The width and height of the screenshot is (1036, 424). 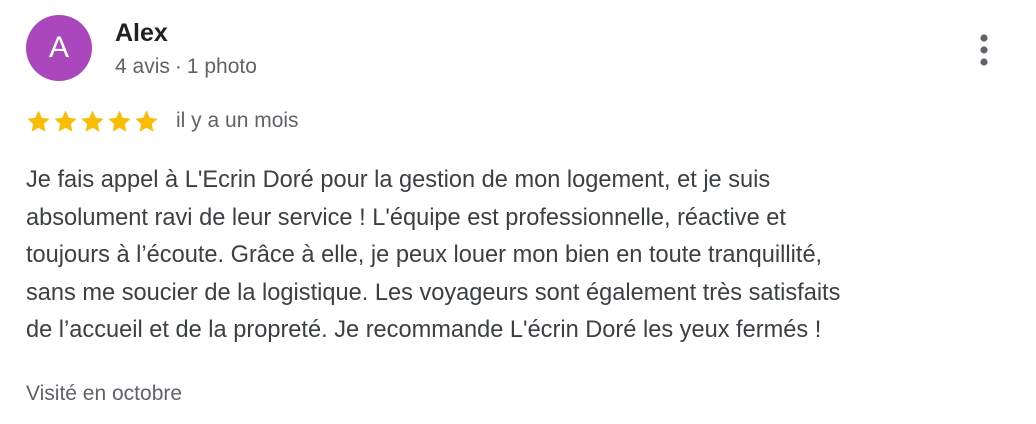 I want to click on avatar: A, so click(x=59, y=48).